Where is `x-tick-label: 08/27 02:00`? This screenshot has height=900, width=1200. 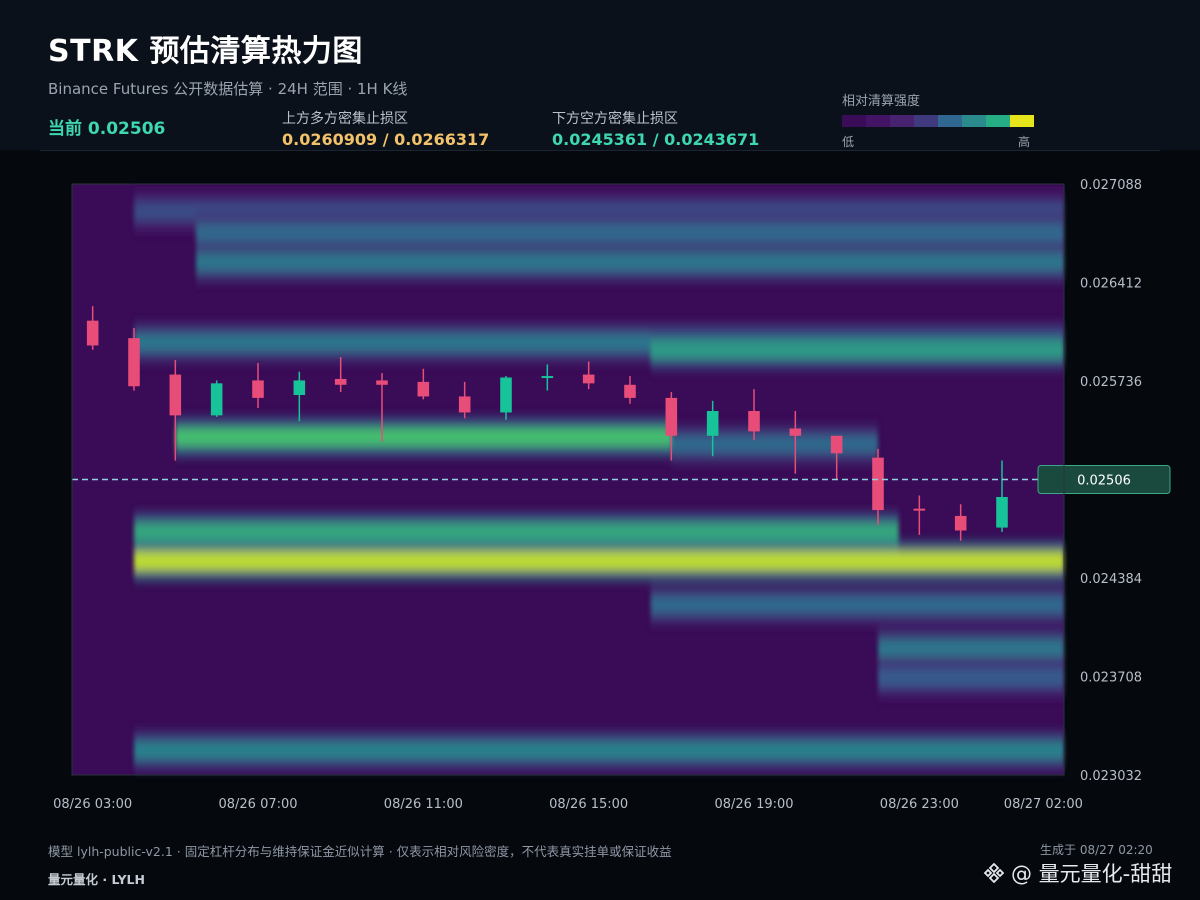 x-tick-label: 08/27 02:00 is located at coordinates (1043, 804).